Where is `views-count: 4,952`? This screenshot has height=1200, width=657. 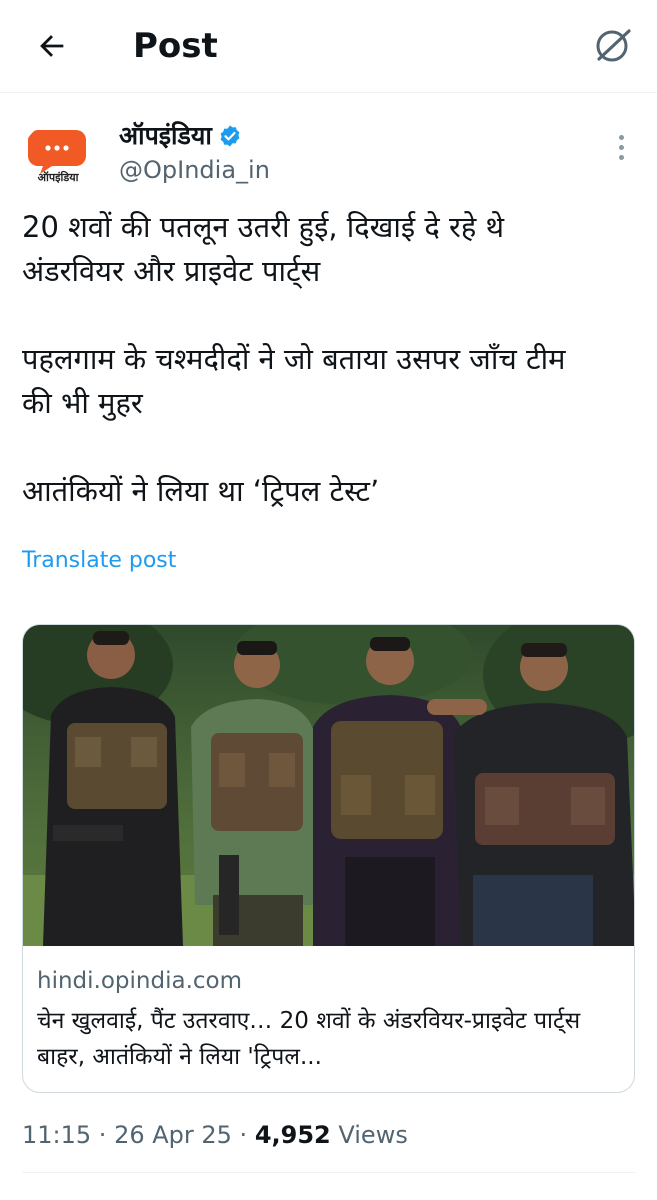
views-count: 4,952 is located at coordinates (292, 1135).